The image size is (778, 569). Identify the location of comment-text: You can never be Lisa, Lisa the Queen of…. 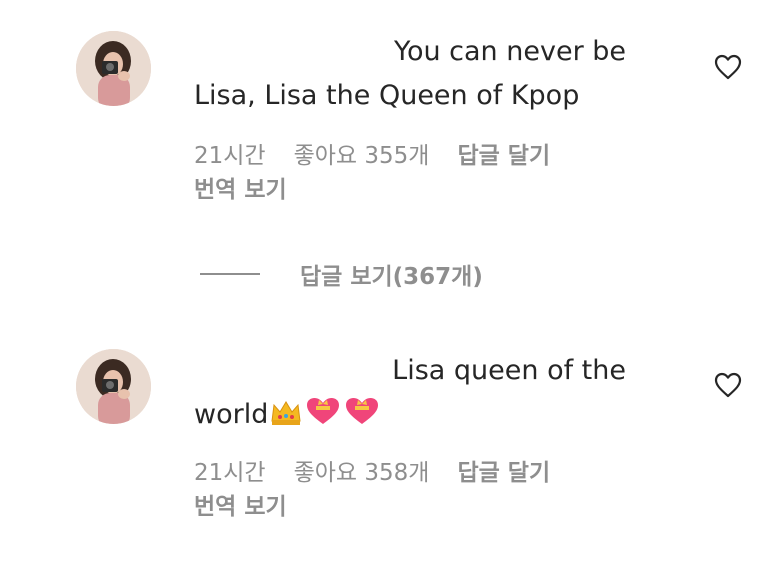
(414, 74).